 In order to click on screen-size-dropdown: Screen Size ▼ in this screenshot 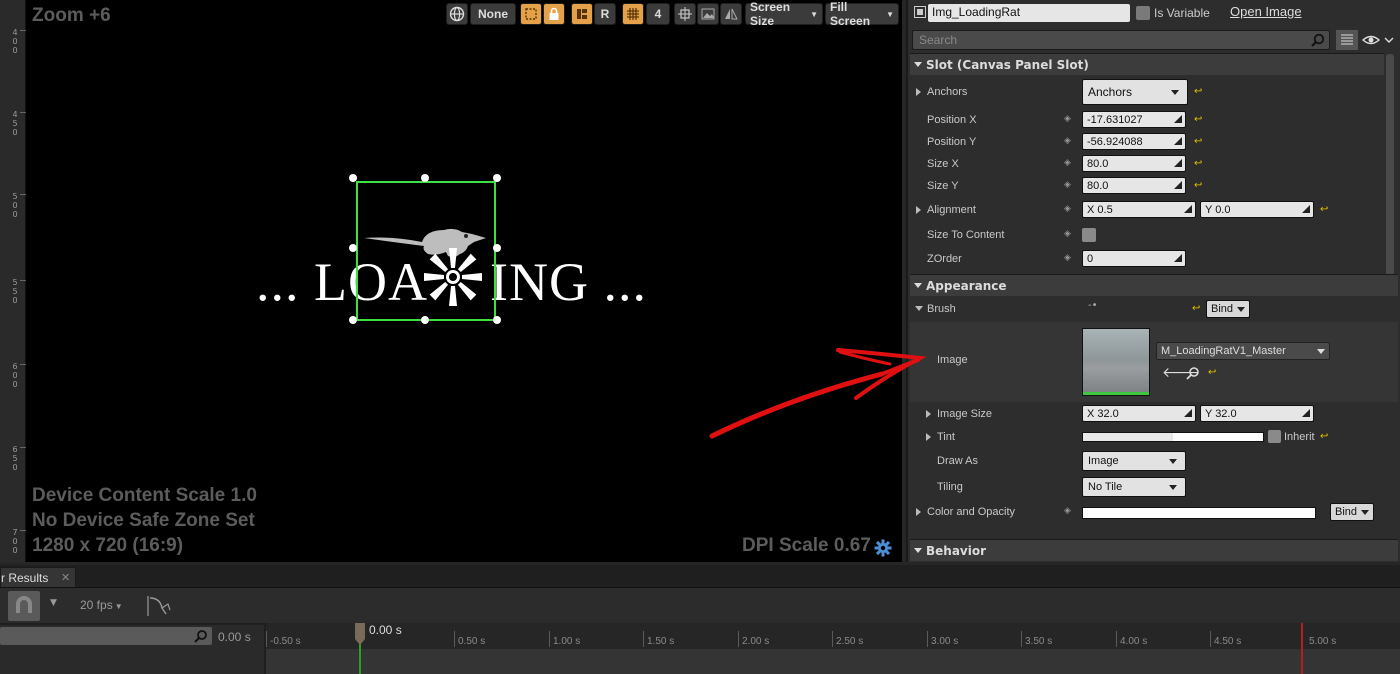, I will do `click(784, 14)`.